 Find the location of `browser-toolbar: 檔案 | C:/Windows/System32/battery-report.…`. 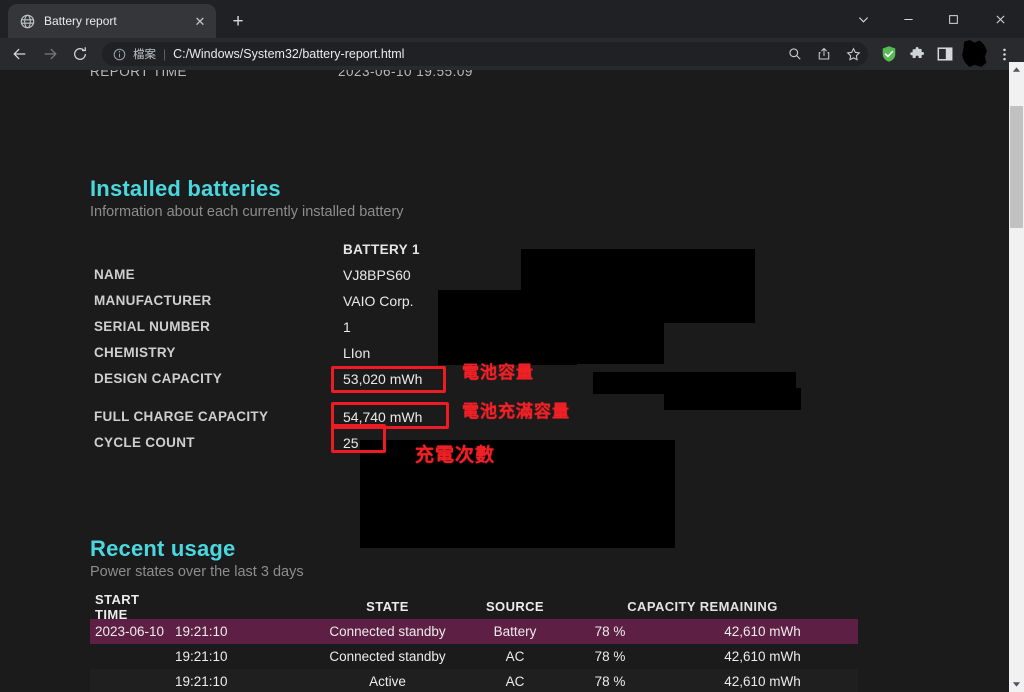

browser-toolbar: 檔案 | C:/Windows/System32/battery-report.… is located at coordinates (512, 54).